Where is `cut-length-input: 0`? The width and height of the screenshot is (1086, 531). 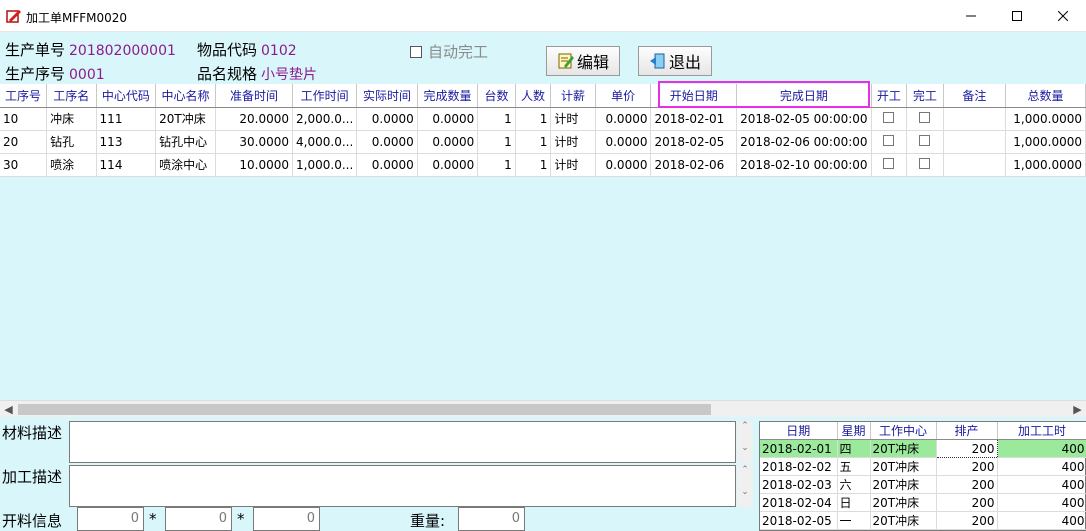
cut-length-input: 0 is located at coordinates (110, 519).